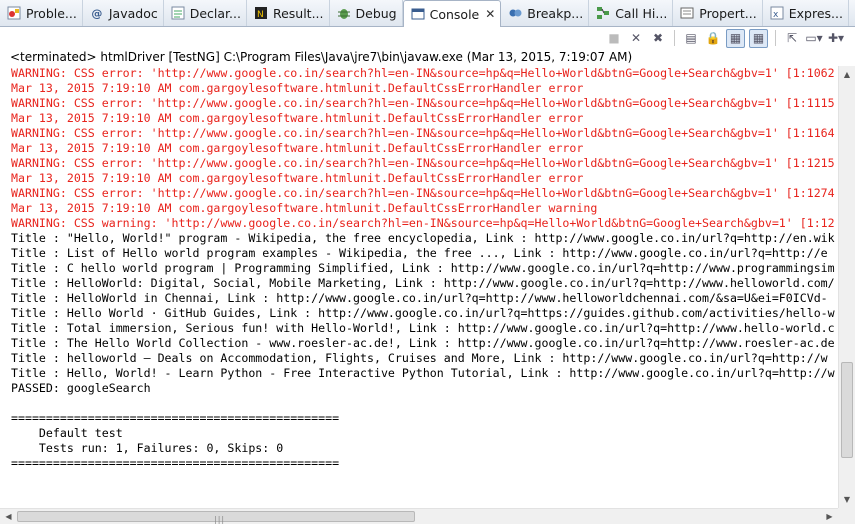 The width and height of the screenshot is (855, 524). Describe the element at coordinates (713, 38) in the screenshot. I see `scroll-lock-icon: 🔒` at that location.